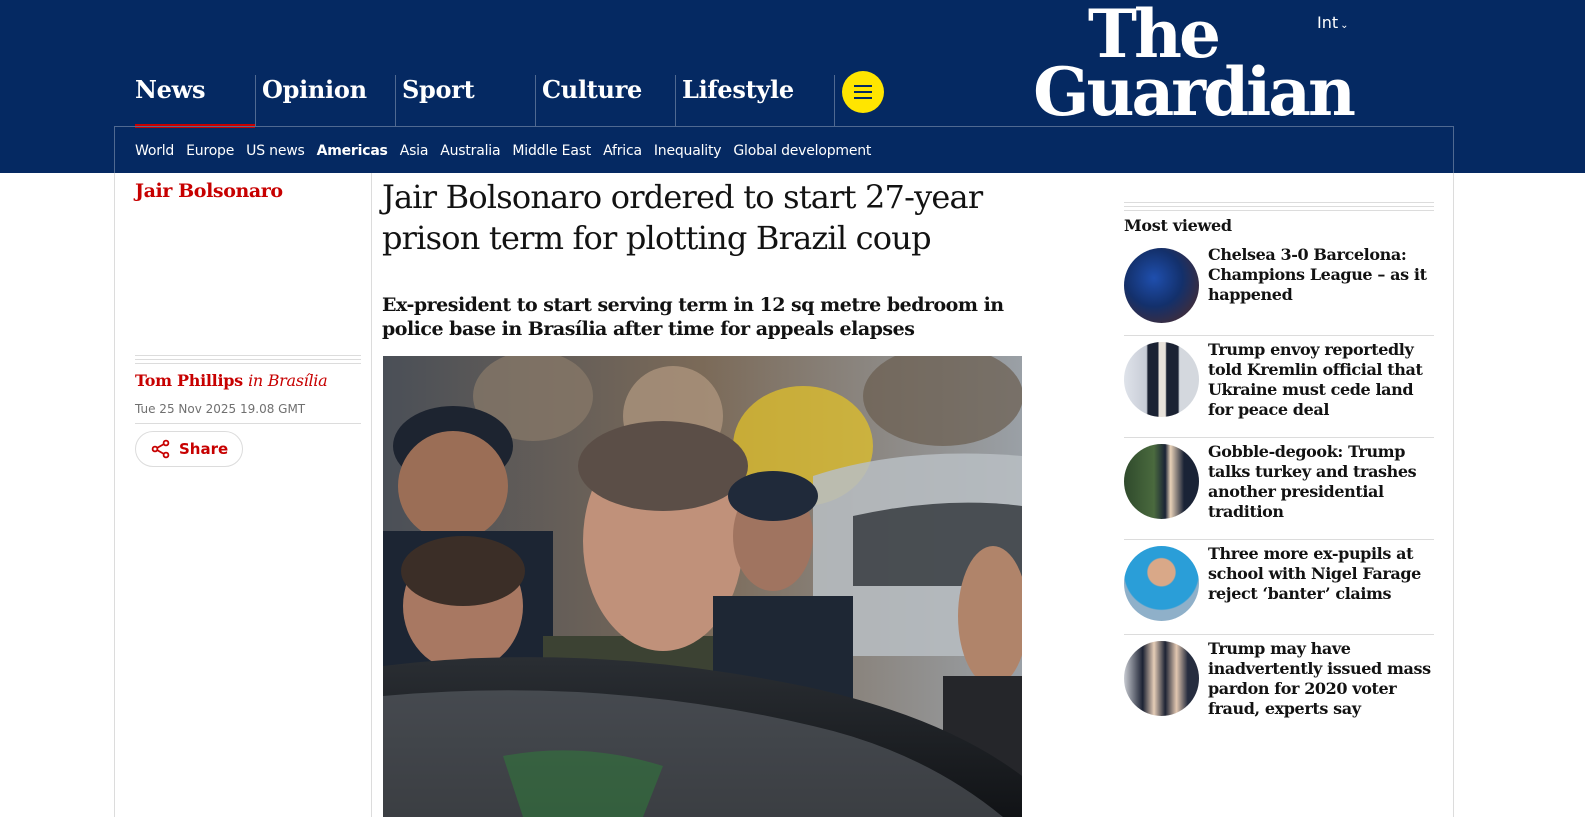 This screenshot has height=817, width=1585. Describe the element at coordinates (802, 151) in the screenshot. I see `subnav-item-global-development: Global development` at that location.